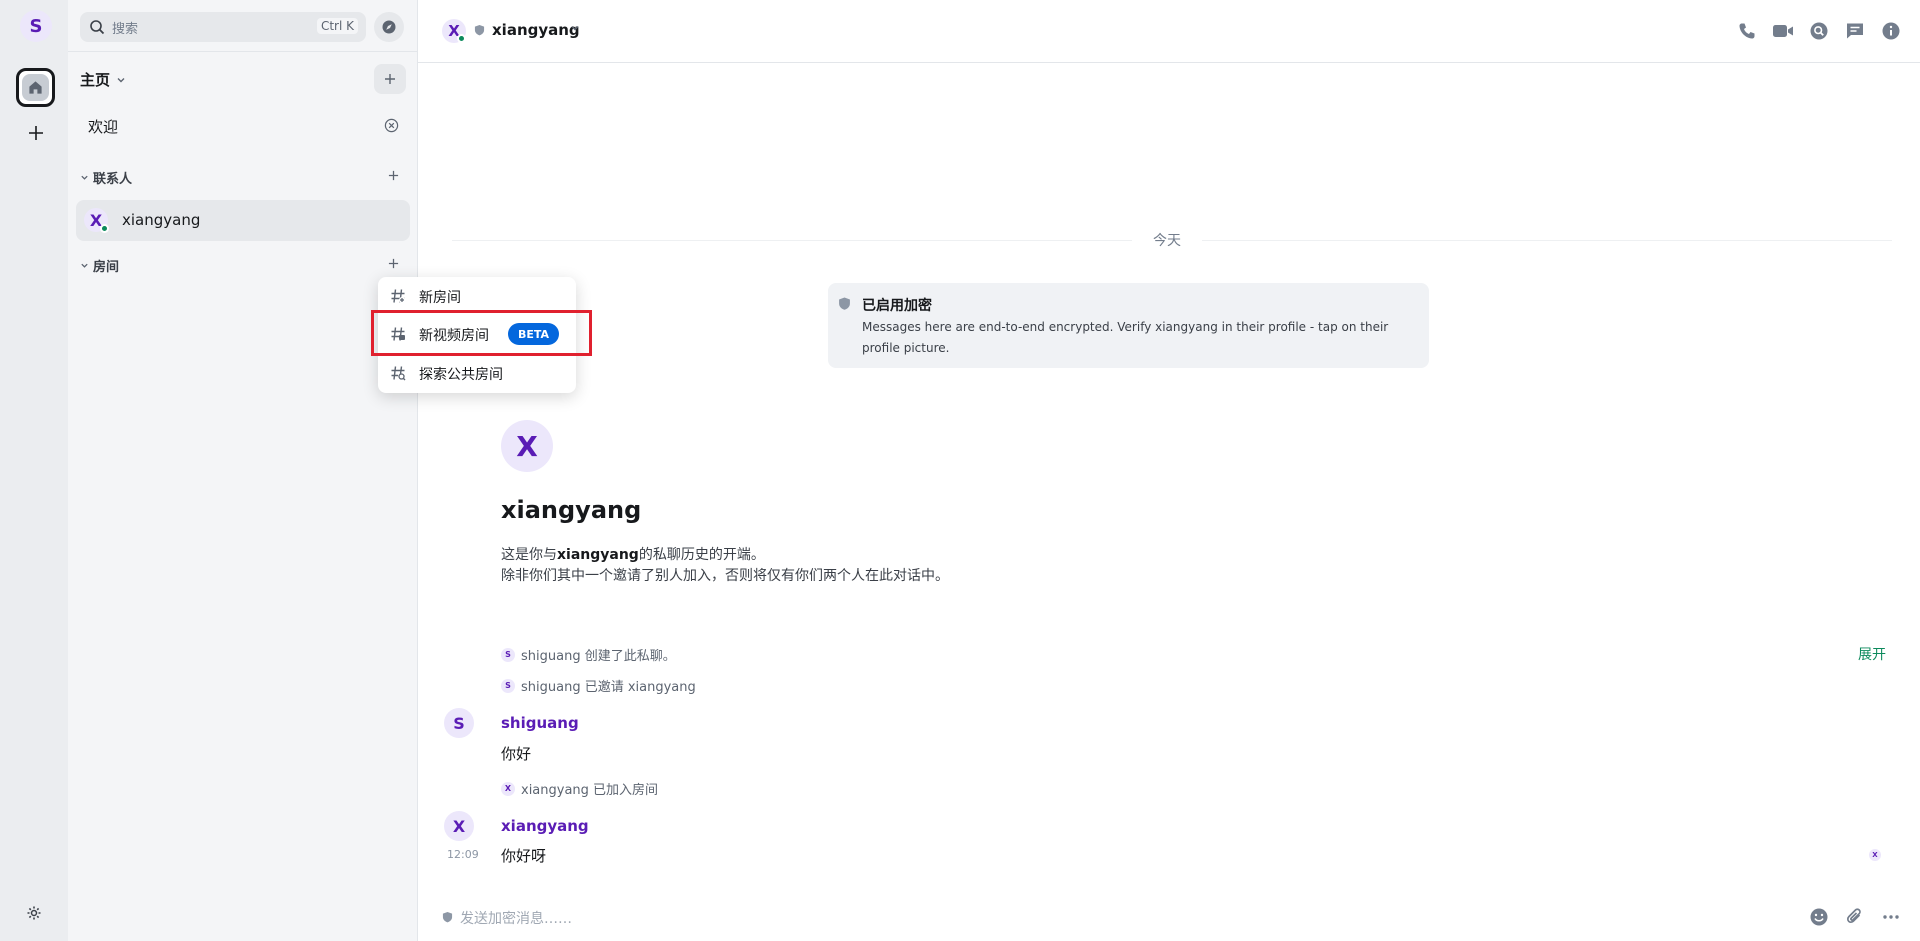  I want to click on sender-avatar: X, so click(459, 826).